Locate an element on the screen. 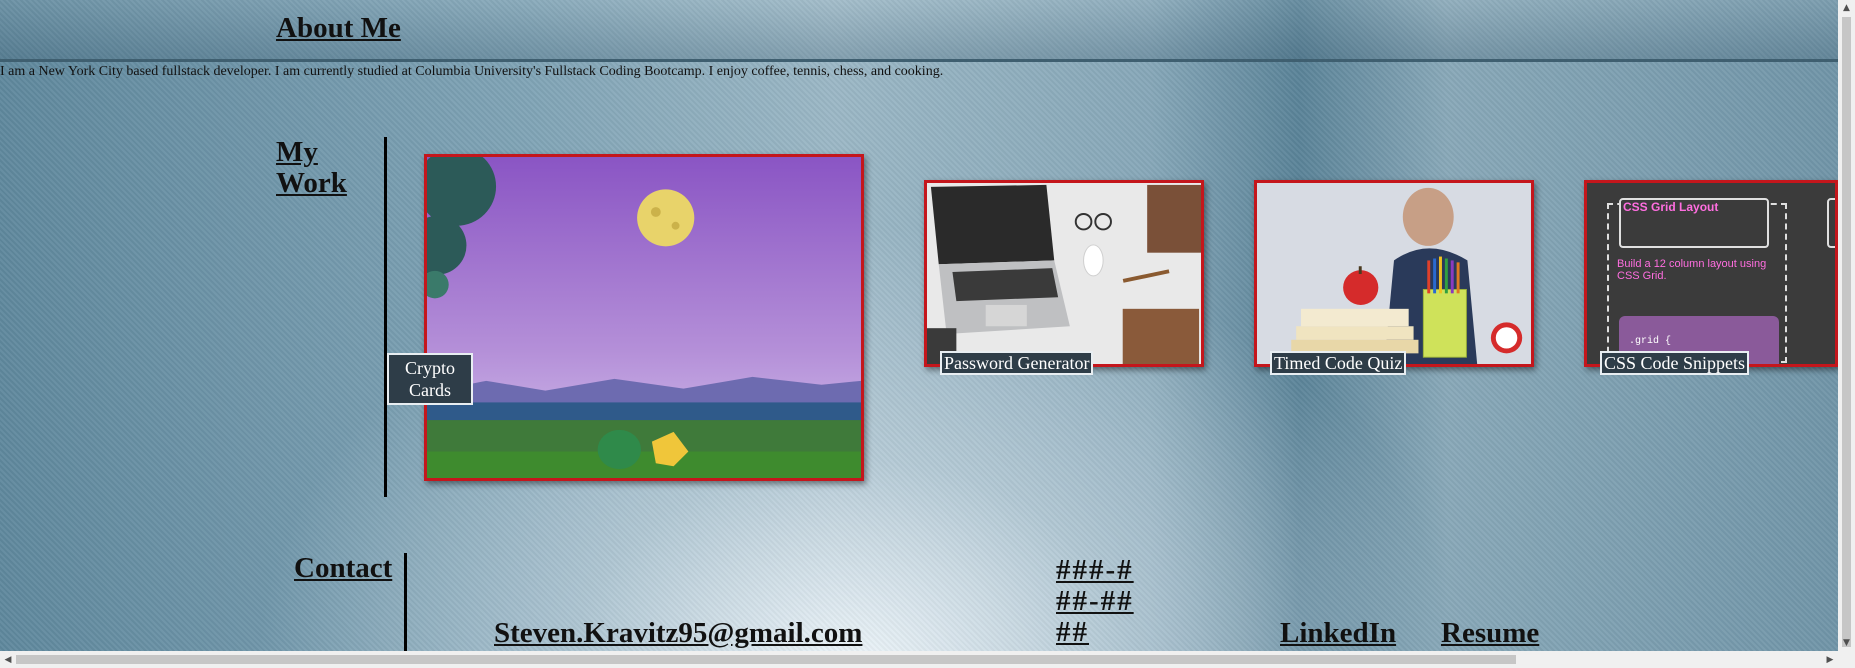  work-heading: My Work is located at coordinates (311, 167).